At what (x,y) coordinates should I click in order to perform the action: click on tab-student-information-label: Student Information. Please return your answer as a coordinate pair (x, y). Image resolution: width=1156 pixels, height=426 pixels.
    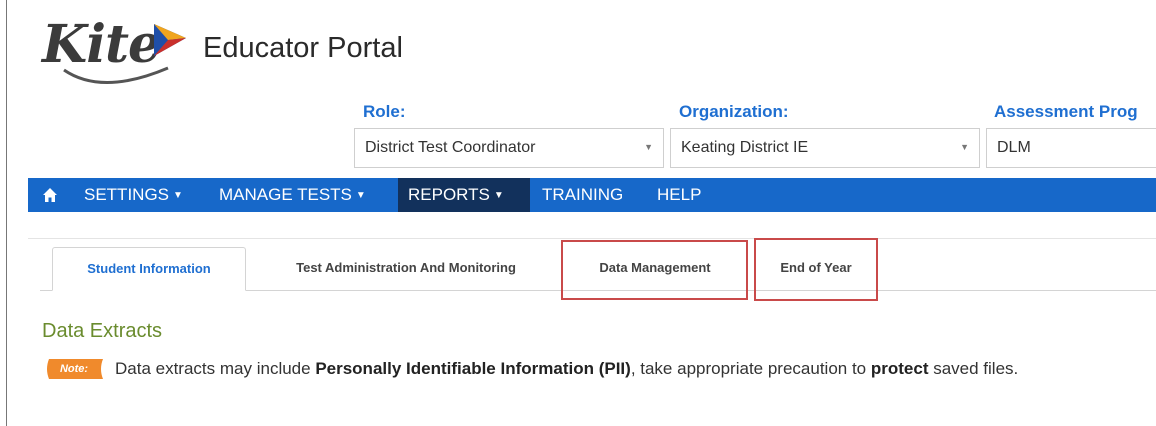
    Looking at the image, I should click on (149, 268).